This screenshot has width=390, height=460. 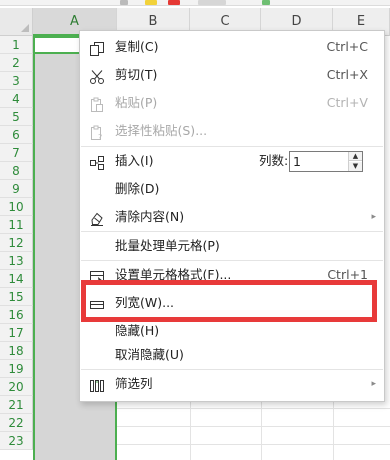 I want to click on eraser-icon, so click(x=97, y=217).